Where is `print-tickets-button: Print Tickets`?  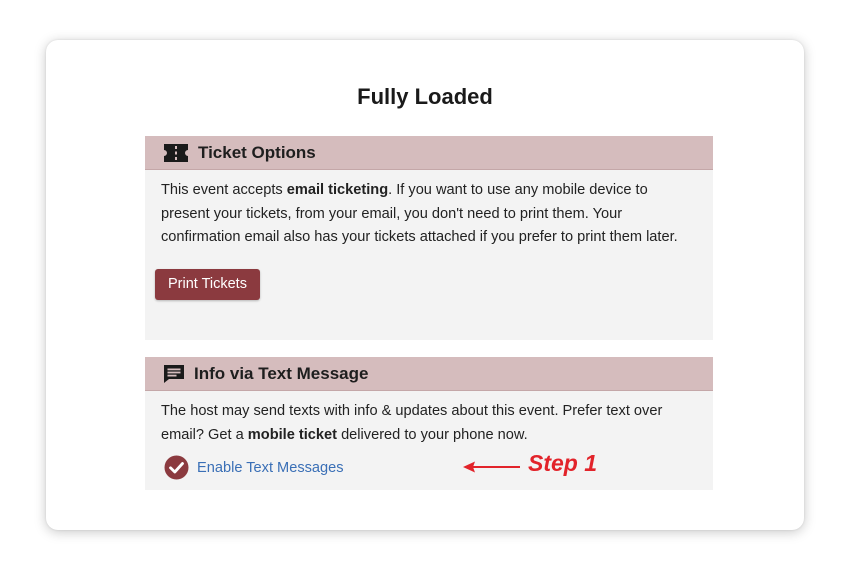
print-tickets-button: Print Tickets is located at coordinates (207, 284).